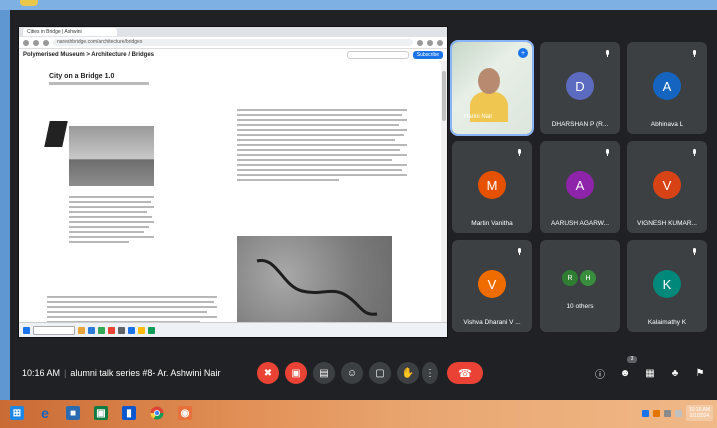 Image resolution: width=717 pixels, height=428 pixels. I want to click on info-icon: ⓘ, so click(600, 375).